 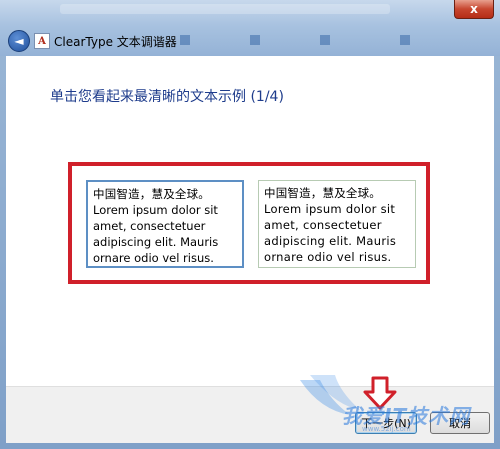 What do you see at coordinates (42, 41) in the screenshot?
I see `cleartype-app-icon: A` at bounding box center [42, 41].